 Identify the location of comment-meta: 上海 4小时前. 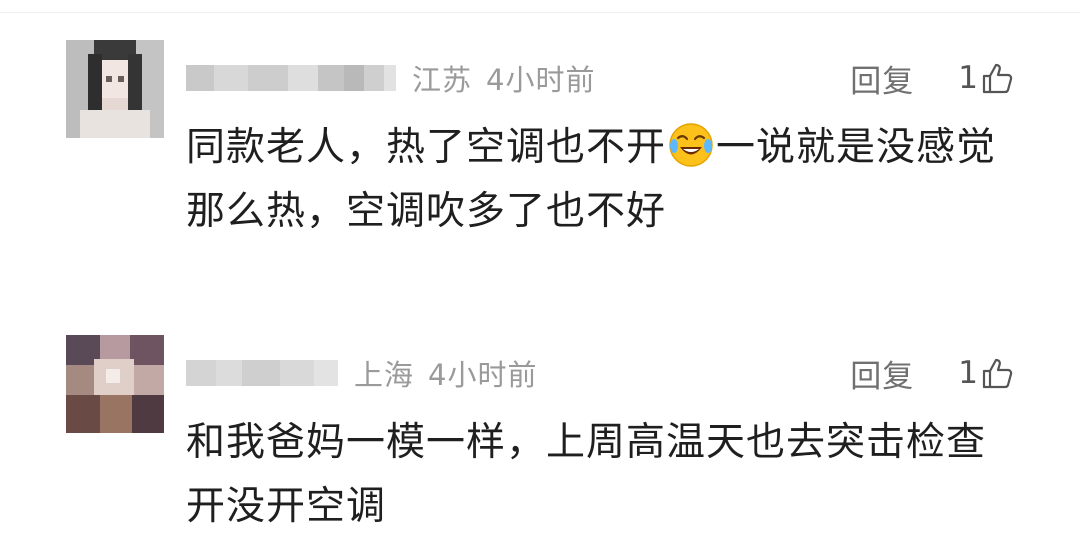
(361, 373).